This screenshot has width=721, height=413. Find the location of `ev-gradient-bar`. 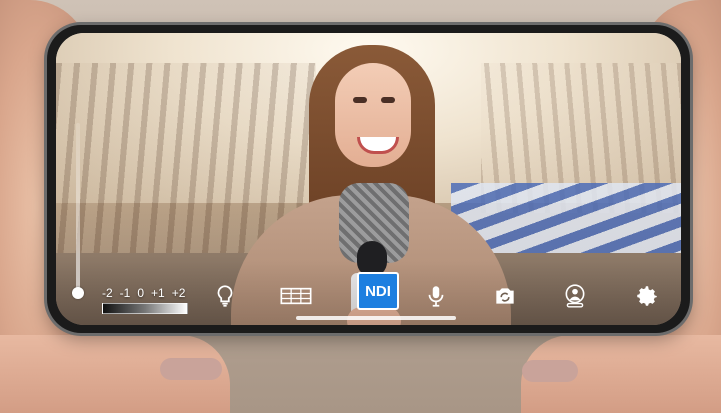

ev-gradient-bar is located at coordinates (145, 308).